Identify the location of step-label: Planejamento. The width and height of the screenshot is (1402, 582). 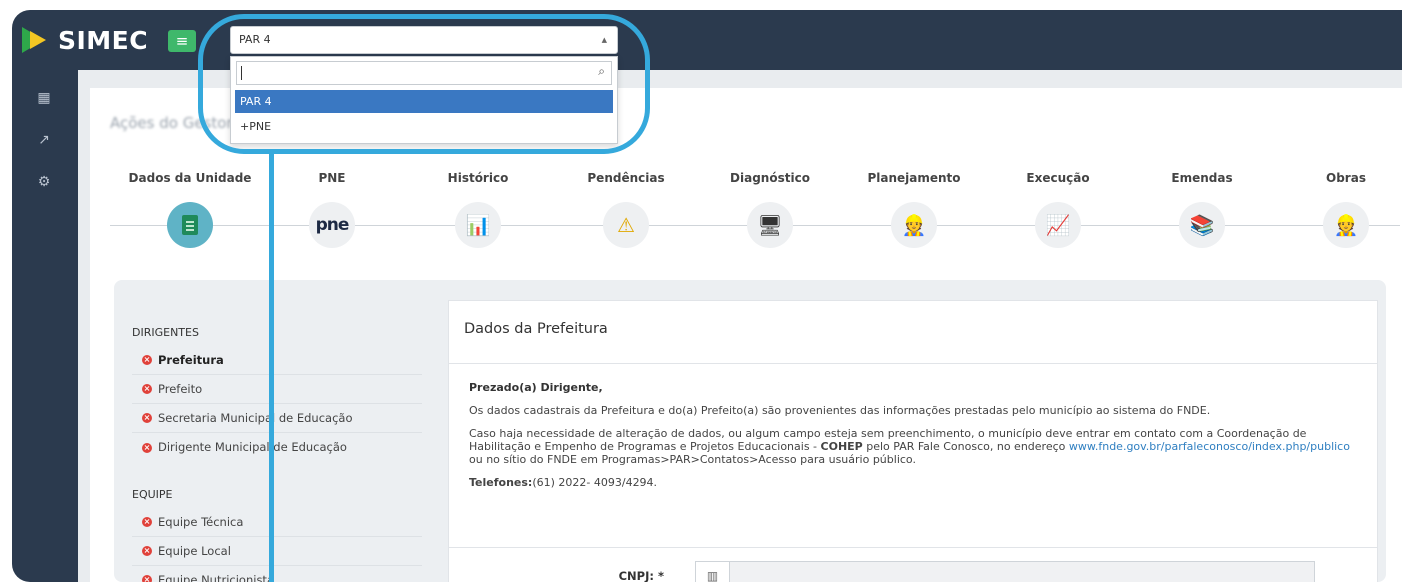
(914, 178).